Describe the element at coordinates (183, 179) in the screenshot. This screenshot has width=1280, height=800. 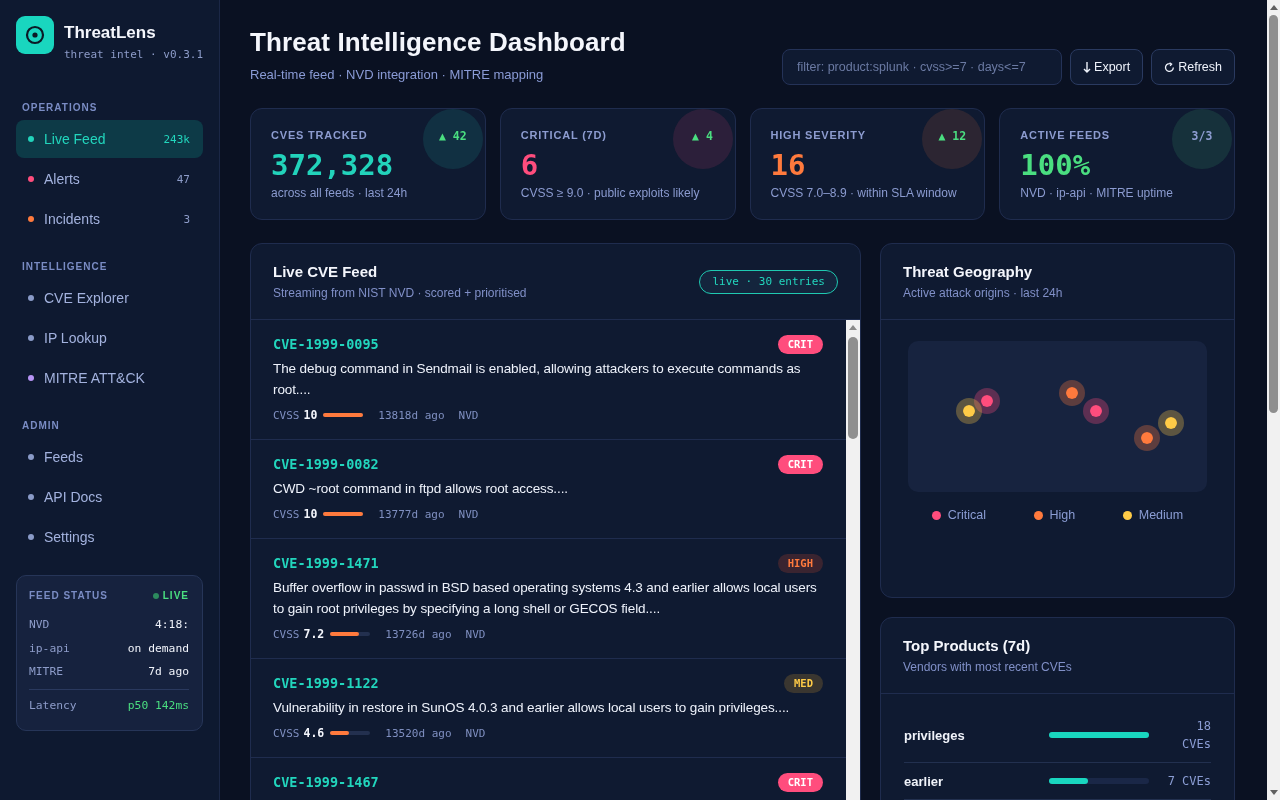
I see `nav-count: 47` at that location.